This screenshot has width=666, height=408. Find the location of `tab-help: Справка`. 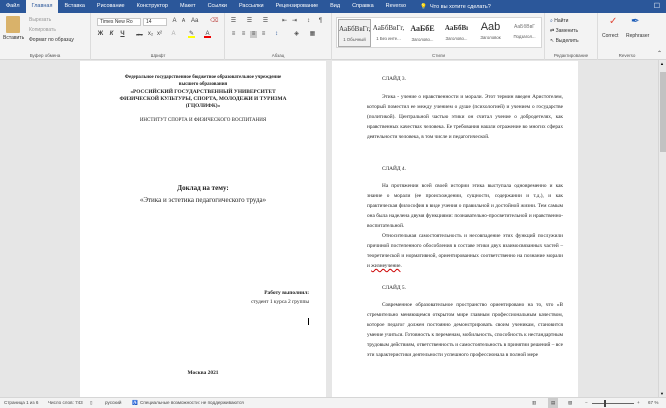

tab-help: Справка is located at coordinates (363, 6).